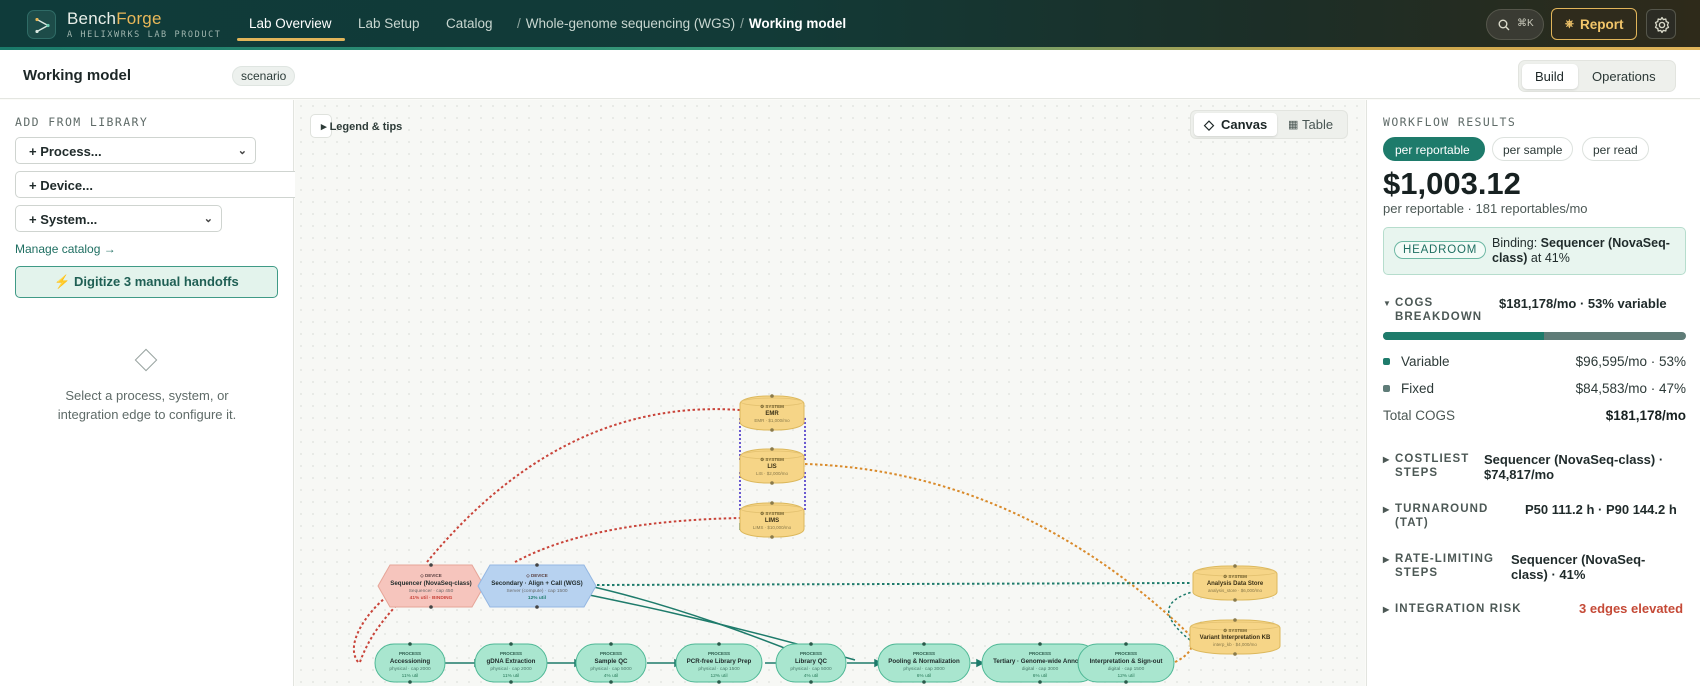  I want to click on integration-risk-toggle: ▶ INTEGRATION RISK, so click(1473, 609).